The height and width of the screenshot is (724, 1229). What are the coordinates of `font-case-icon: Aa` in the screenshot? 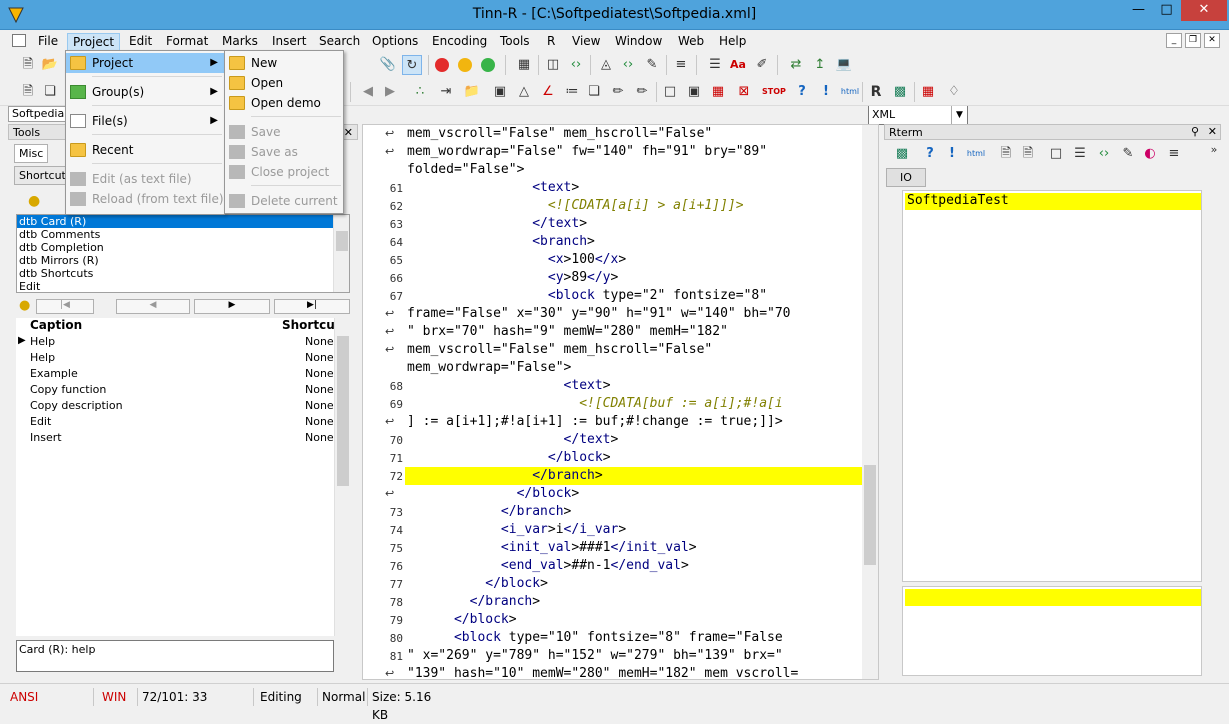 It's located at (738, 65).